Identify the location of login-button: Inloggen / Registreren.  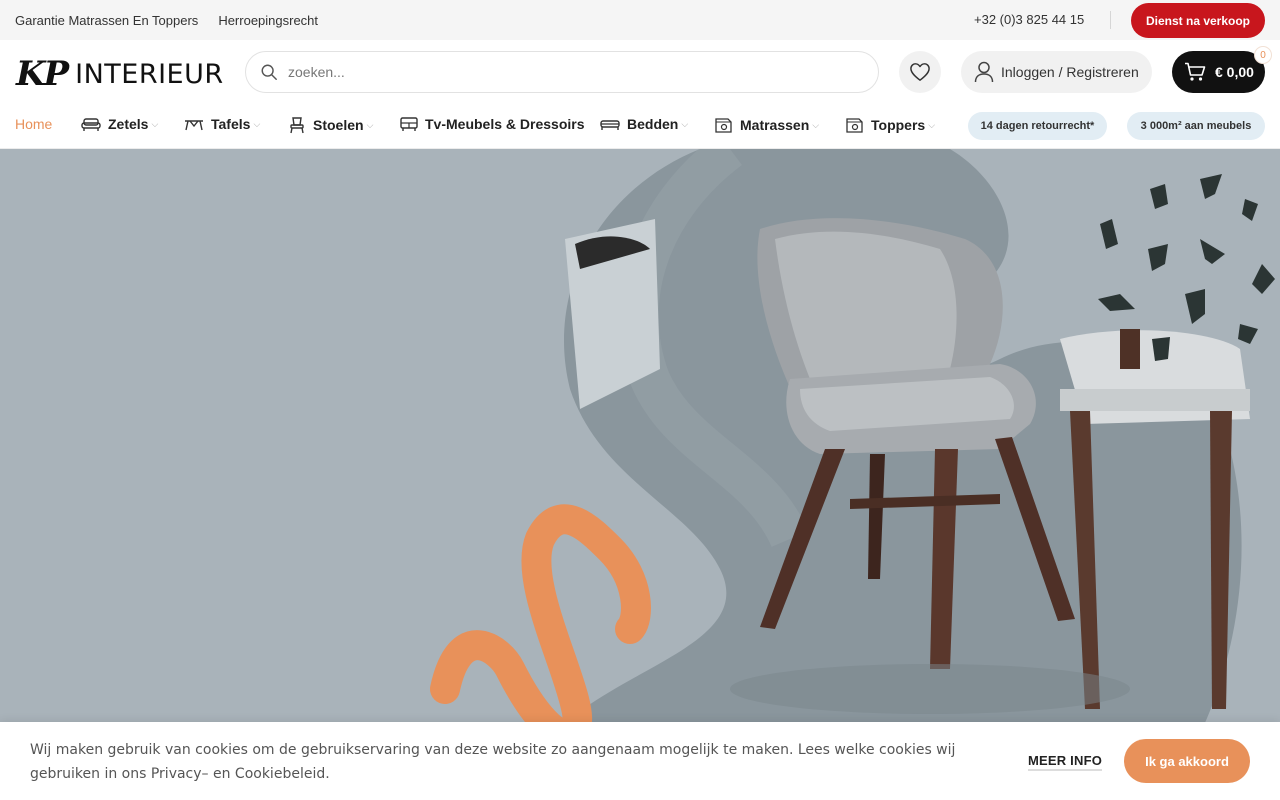
(1056, 72).